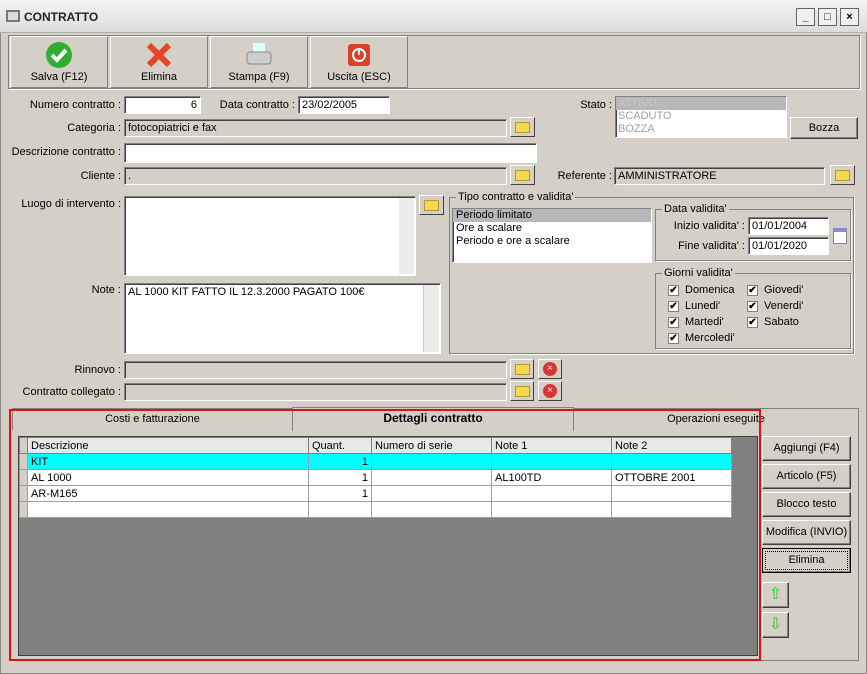 This screenshot has height=674, width=867. I want to click on giorno-checkbox: ✔ Mercoledi', so click(701, 338).